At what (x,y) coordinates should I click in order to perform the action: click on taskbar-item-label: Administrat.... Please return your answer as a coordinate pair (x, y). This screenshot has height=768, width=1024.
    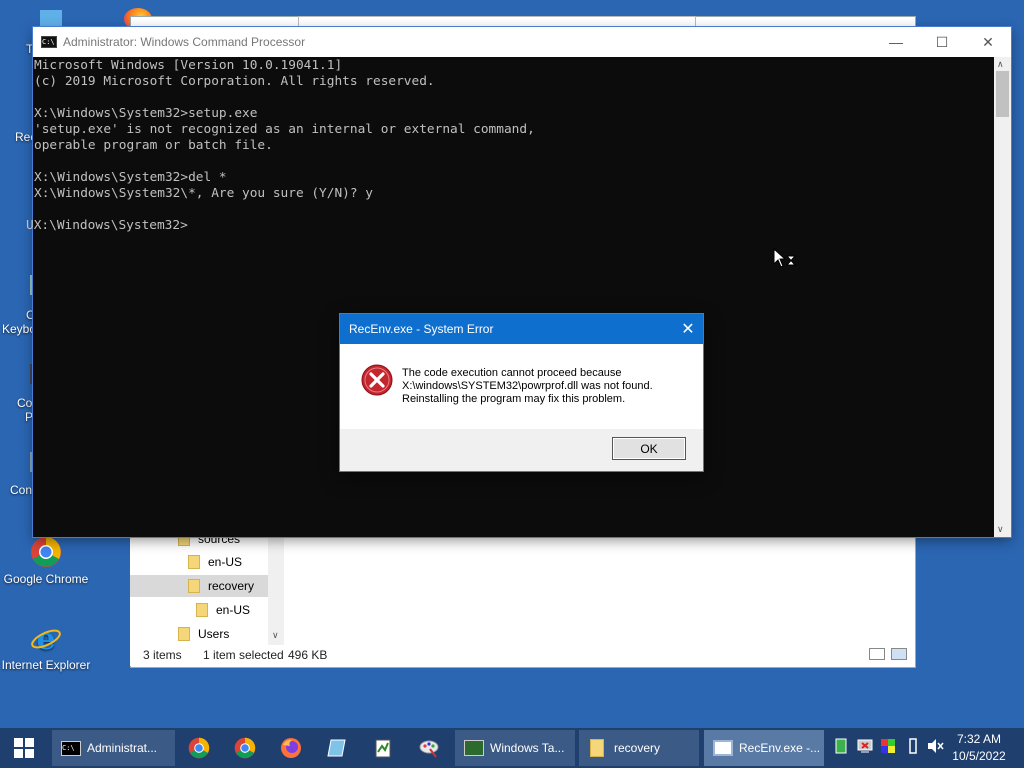
    Looking at the image, I should click on (122, 748).